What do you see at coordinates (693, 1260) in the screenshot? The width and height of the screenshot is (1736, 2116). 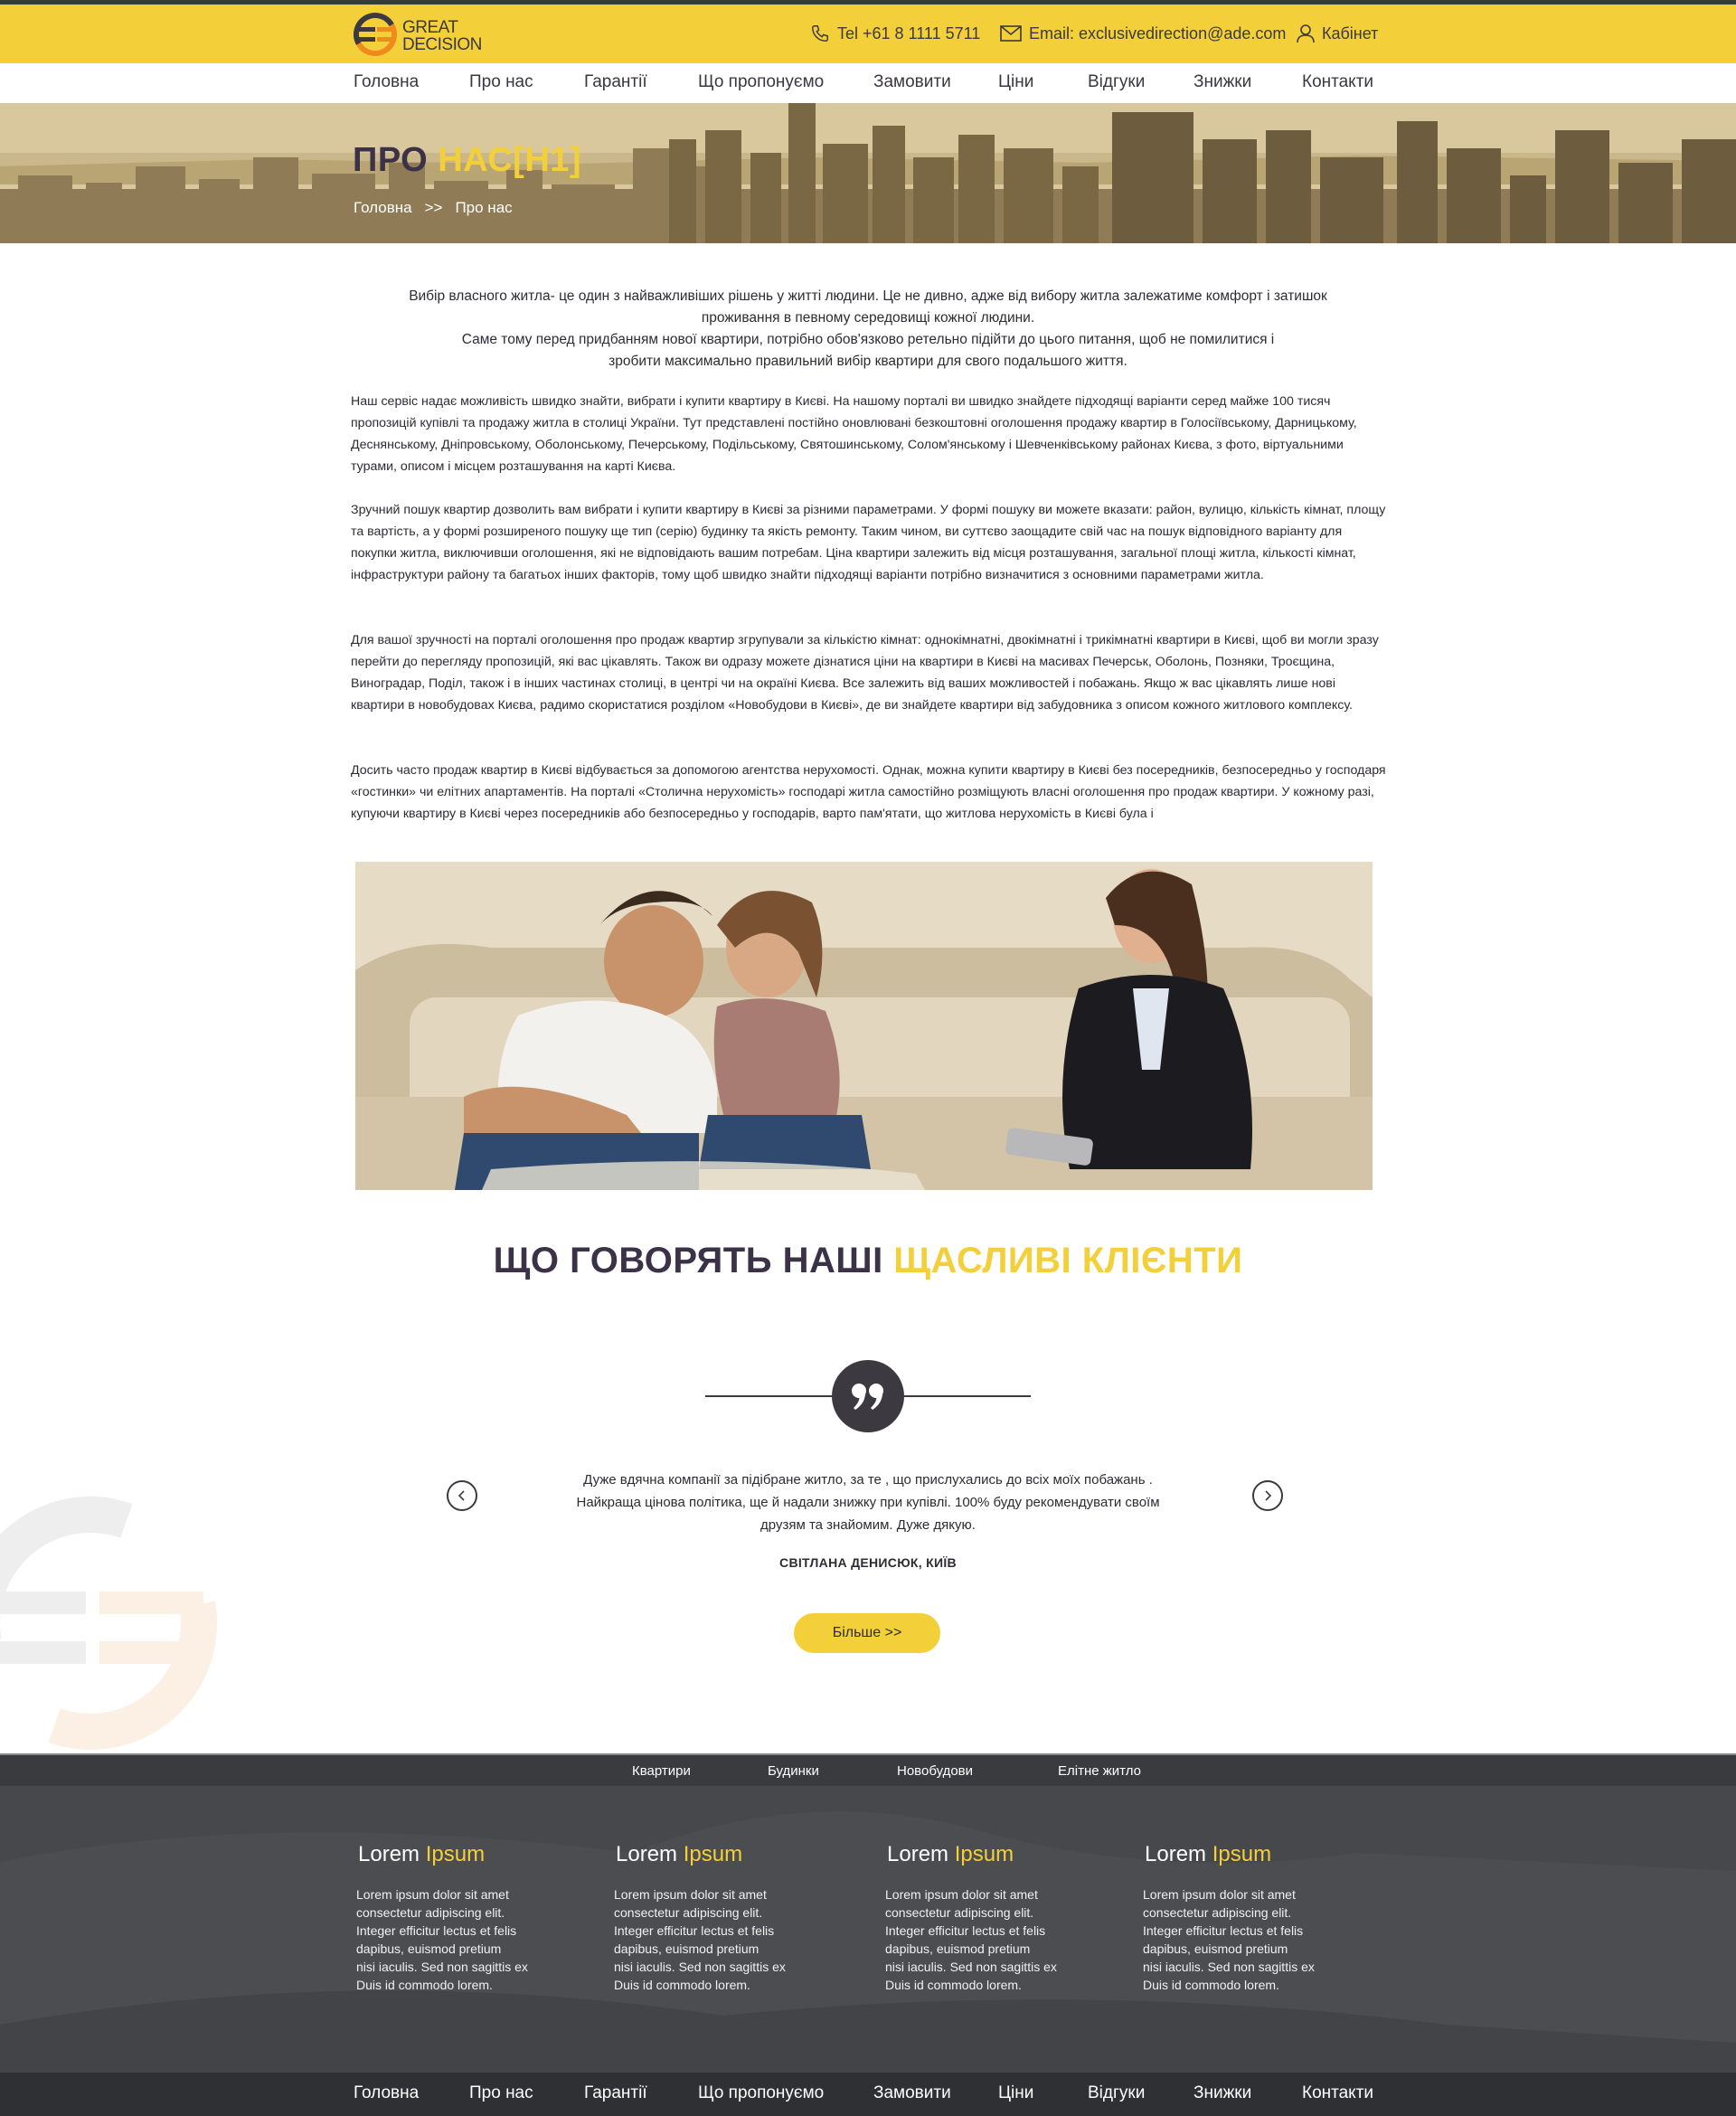 I see `reviews-heading-main: ЩО ГОВОРЯТЬ НАШІ` at bounding box center [693, 1260].